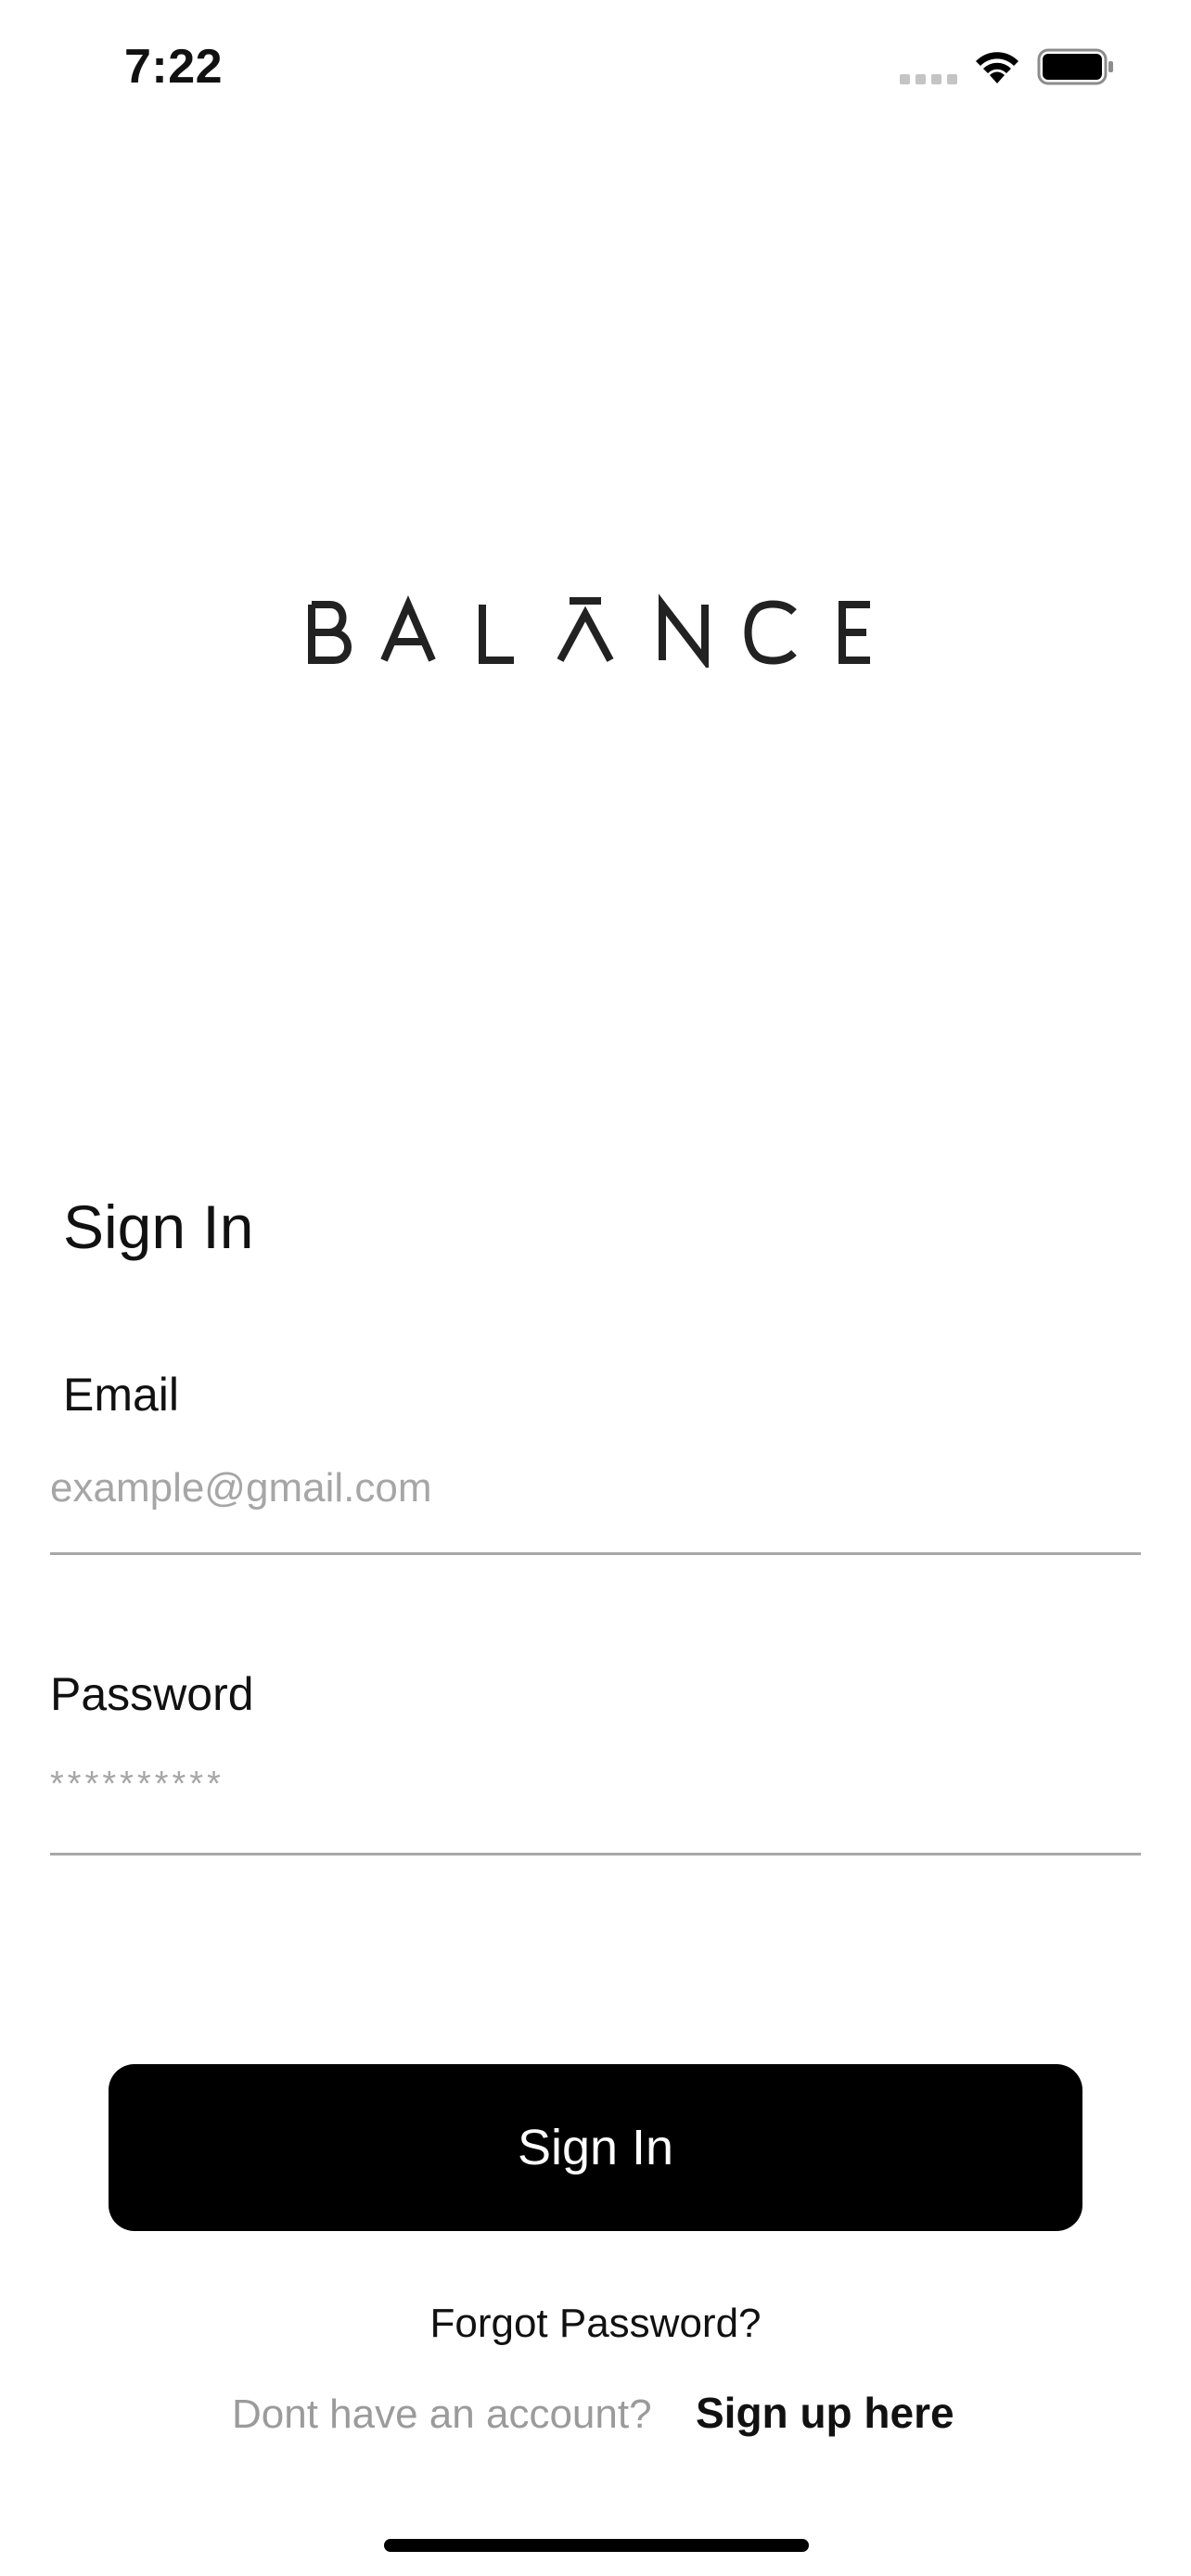 This screenshot has height=2576, width=1191. I want to click on no-account-text: Dont have an account?, so click(442, 2414).